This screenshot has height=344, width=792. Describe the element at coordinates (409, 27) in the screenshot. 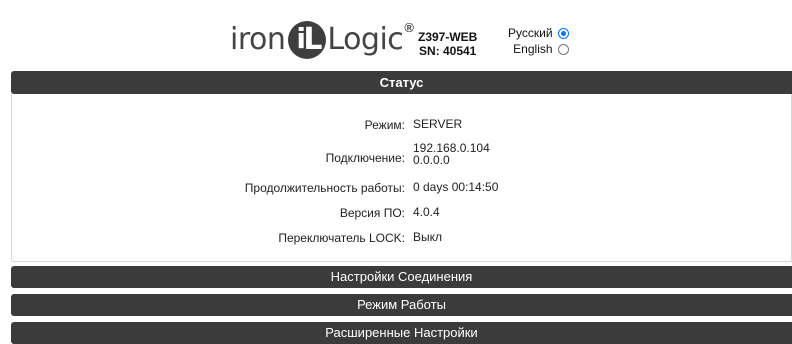

I see `logo-registered-mark: ®` at that location.